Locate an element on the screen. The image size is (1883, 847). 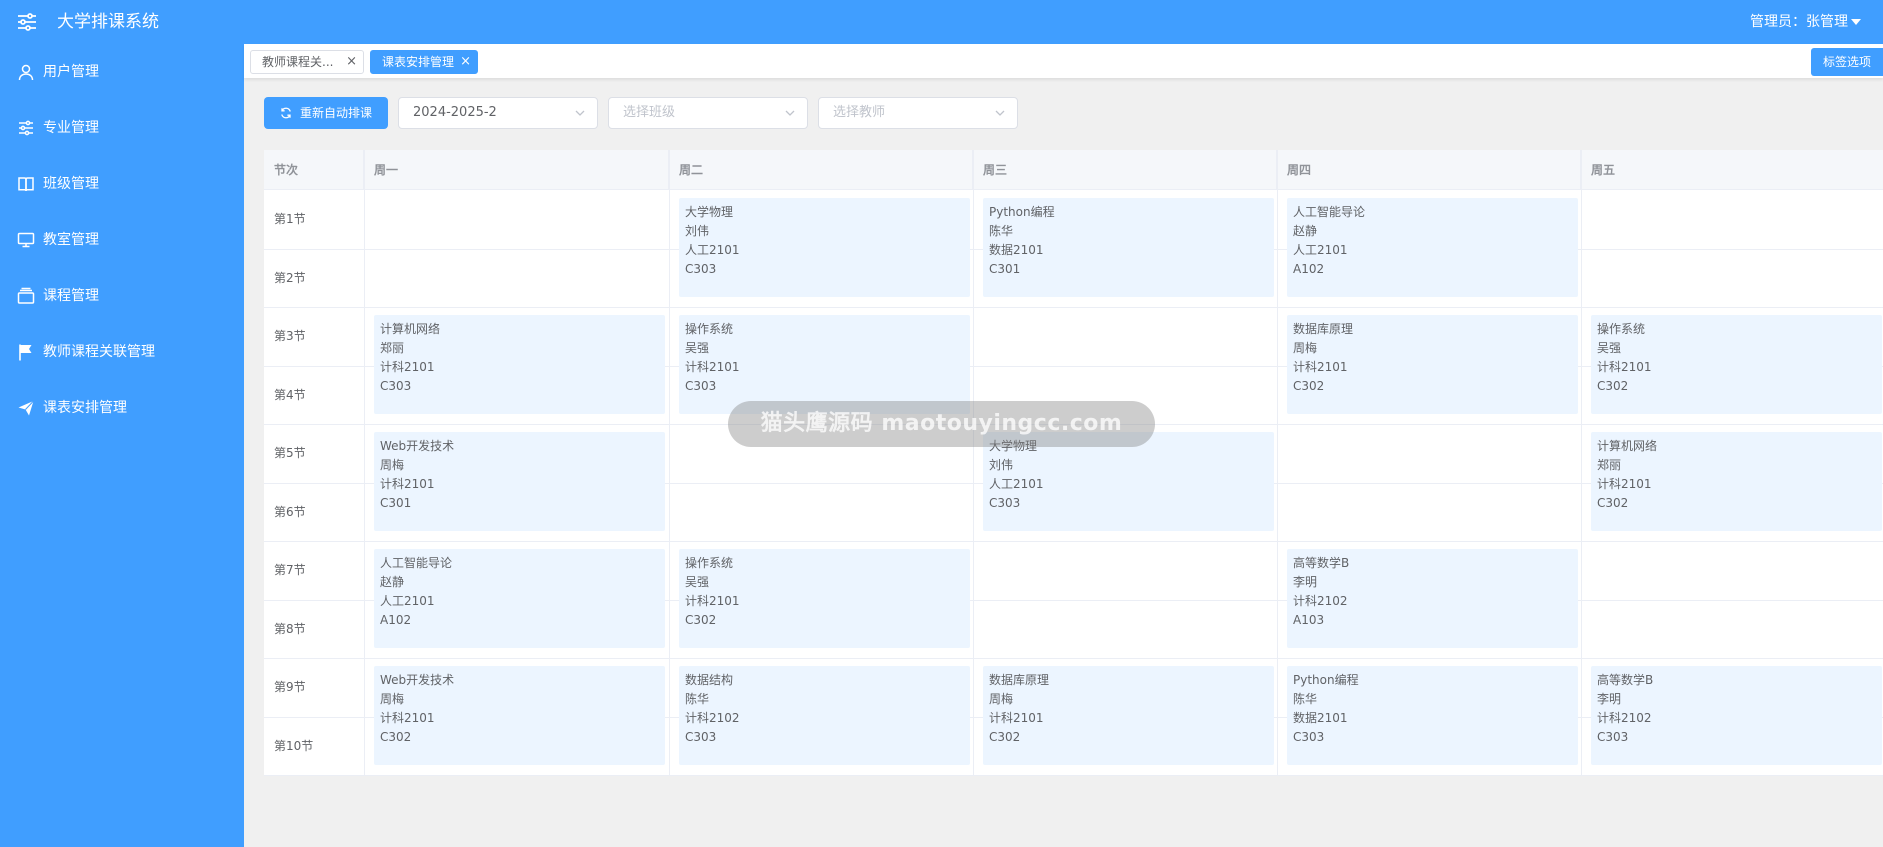
semester-select: 2024-2025-2 is located at coordinates (498, 113).